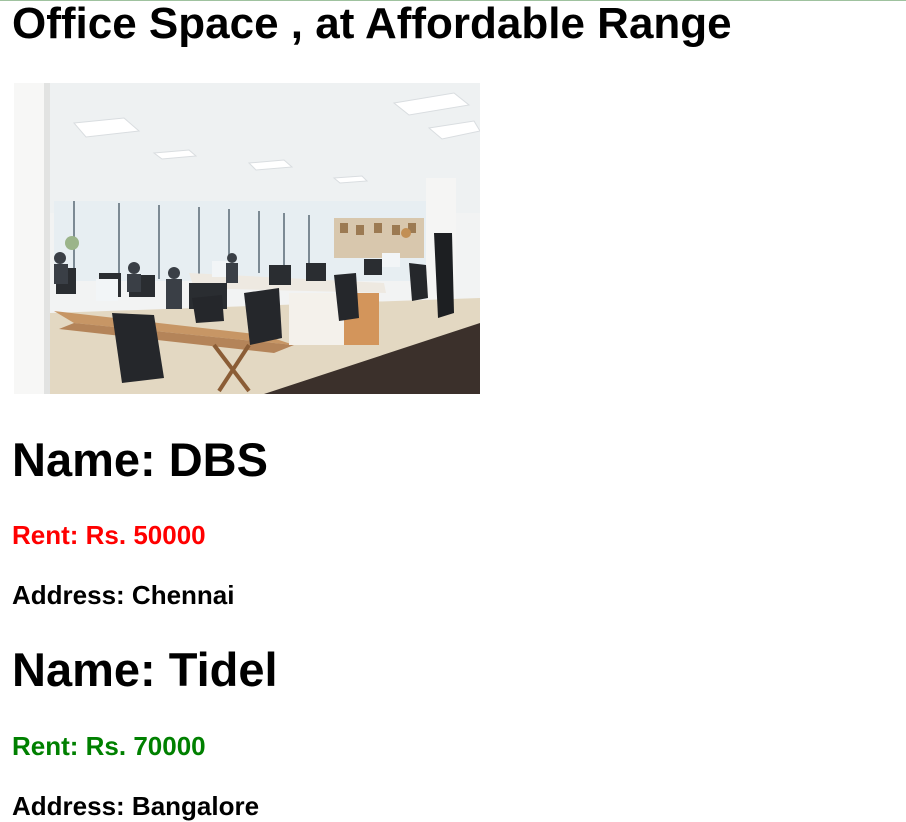  Describe the element at coordinates (145, 669) in the screenshot. I see `office-name: Name: Tidel` at that location.